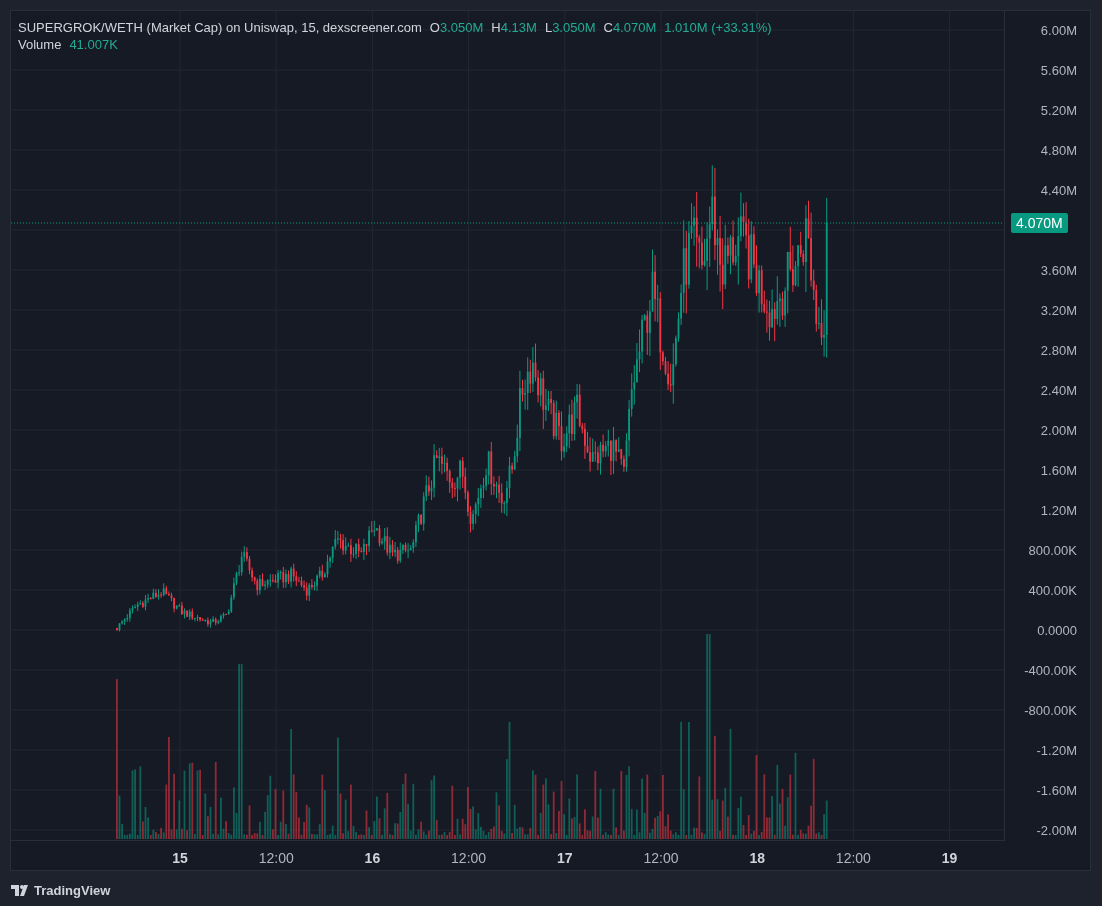  What do you see at coordinates (1058, 191) in the screenshot?
I see `price-axis-label: 4.40M` at bounding box center [1058, 191].